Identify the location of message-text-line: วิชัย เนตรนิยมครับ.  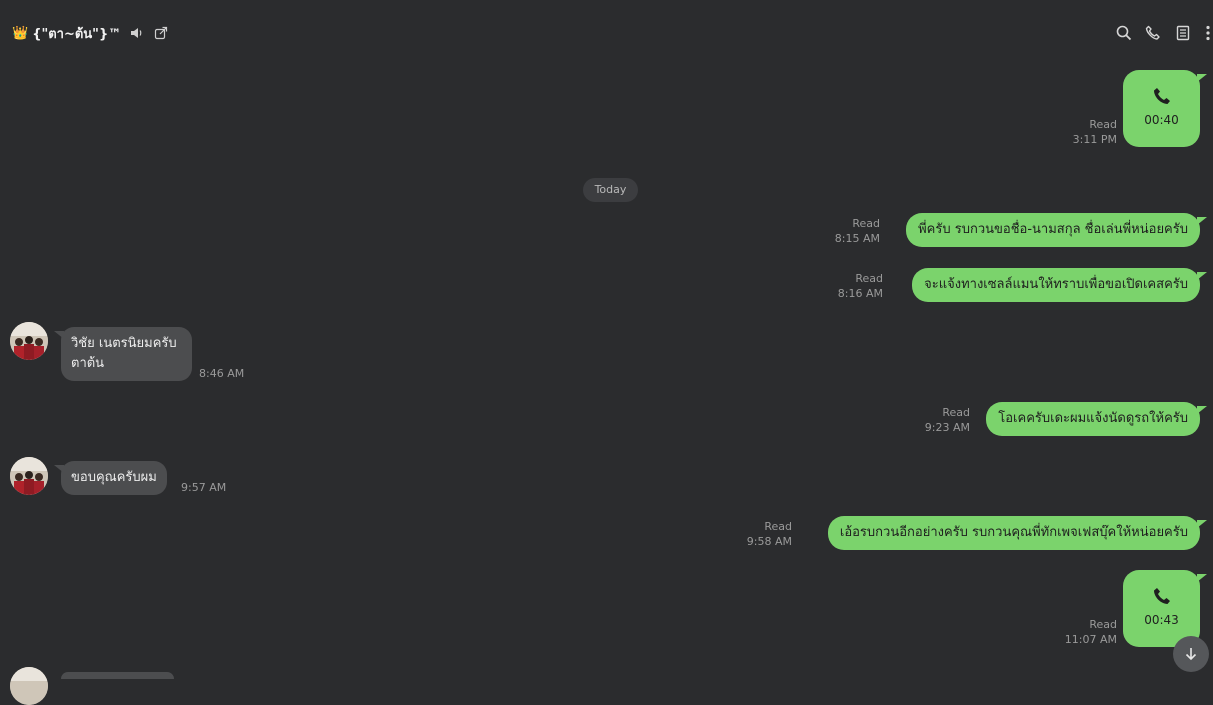
(124, 343).